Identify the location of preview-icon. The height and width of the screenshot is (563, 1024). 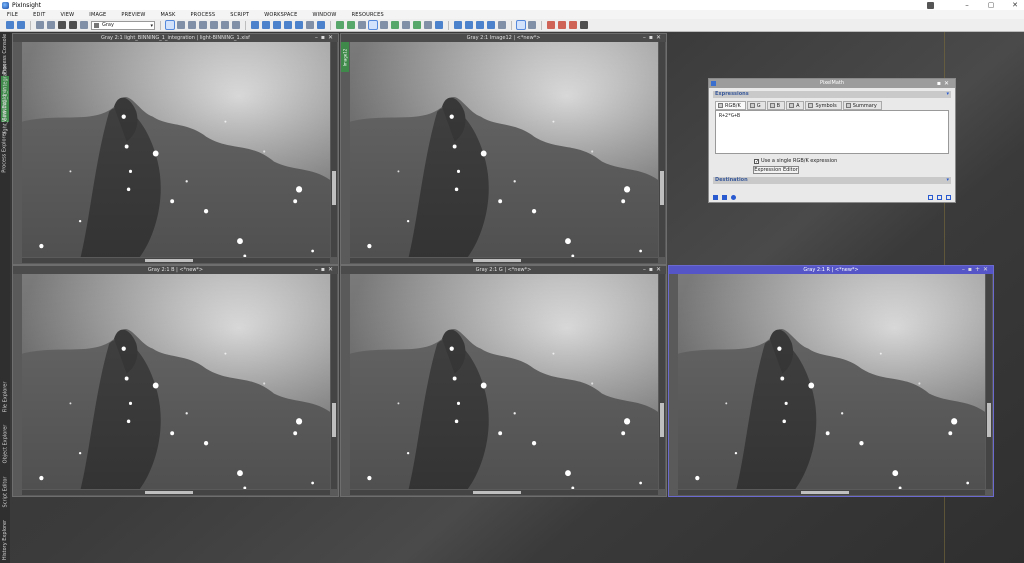
(310, 25).